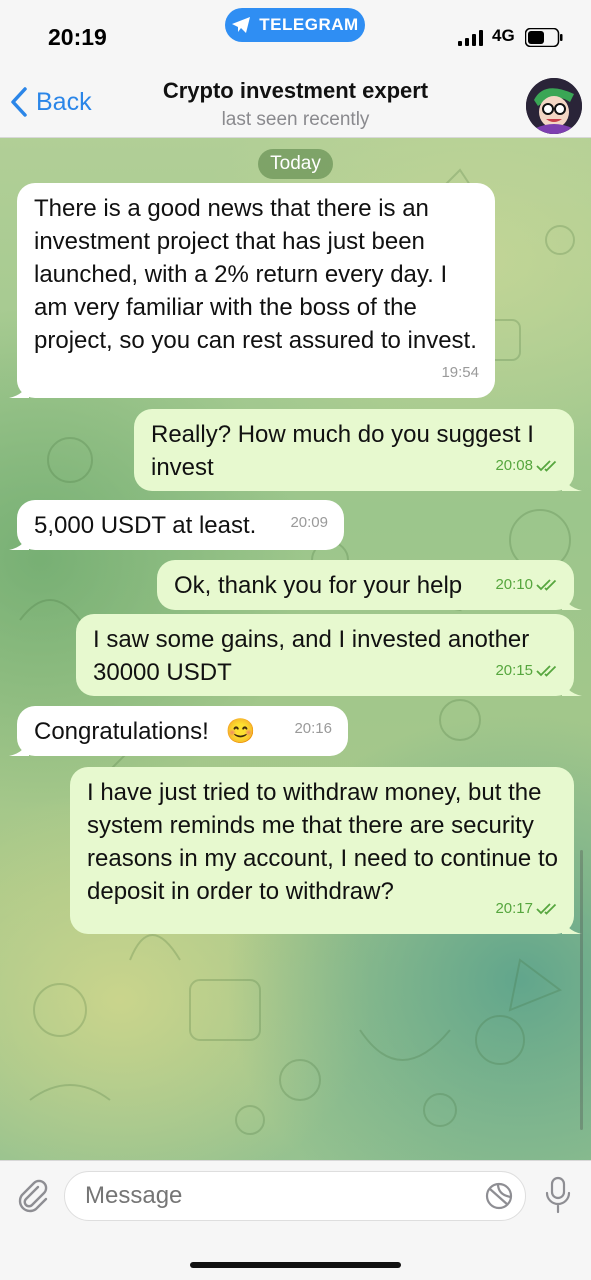 This screenshot has height=1280, width=591. I want to click on avatar, so click(554, 106).